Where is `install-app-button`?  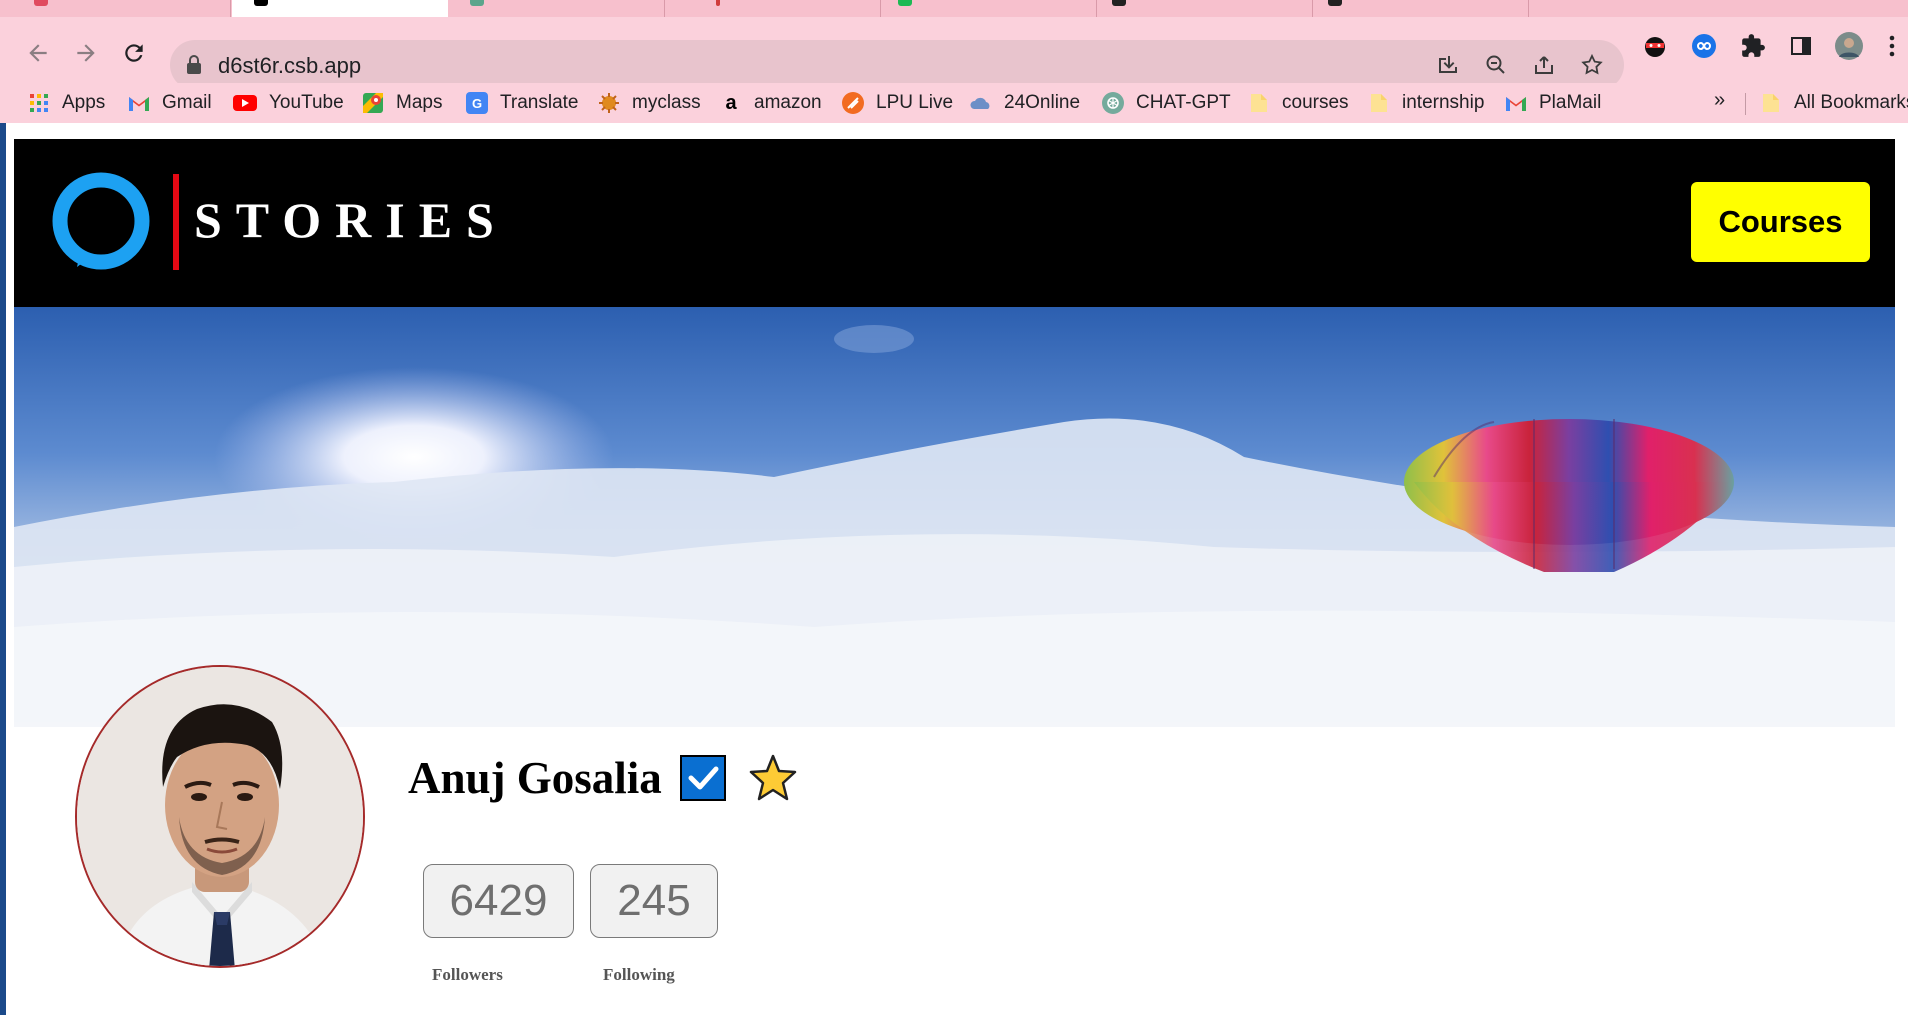
install-app-button is located at coordinates (1448, 65).